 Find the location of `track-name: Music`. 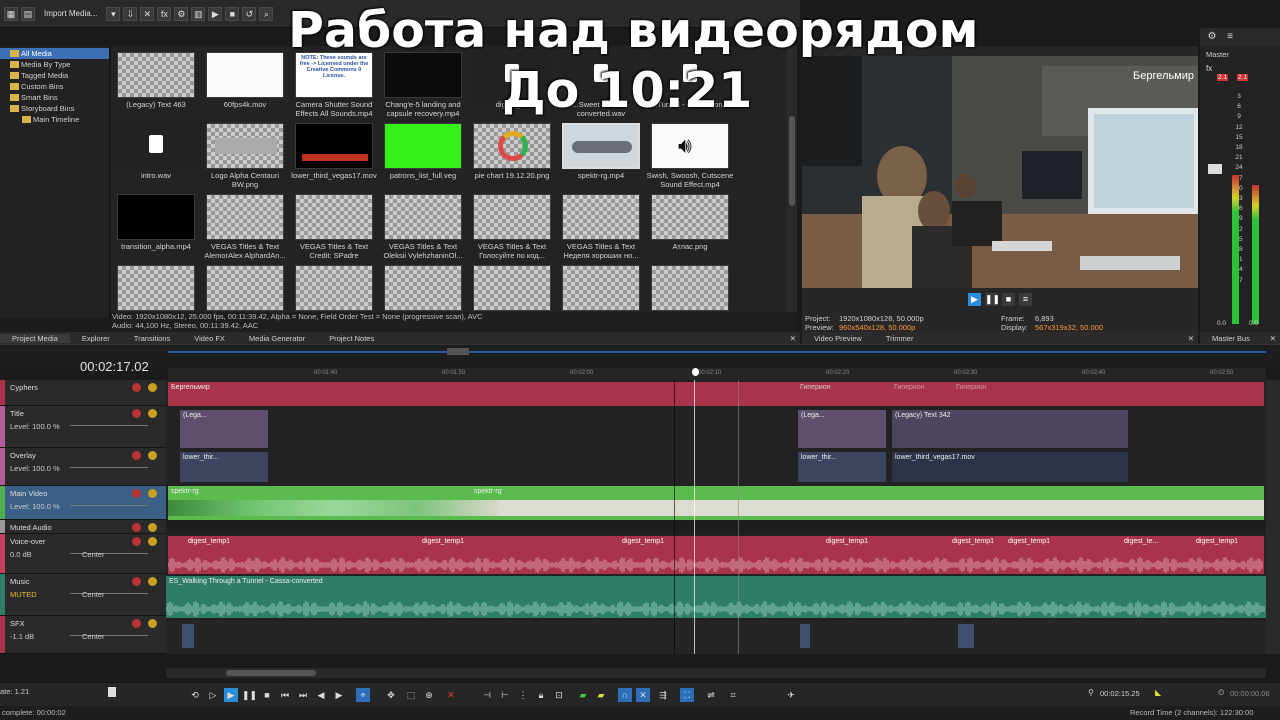

track-name: Music is located at coordinates (20, 581).